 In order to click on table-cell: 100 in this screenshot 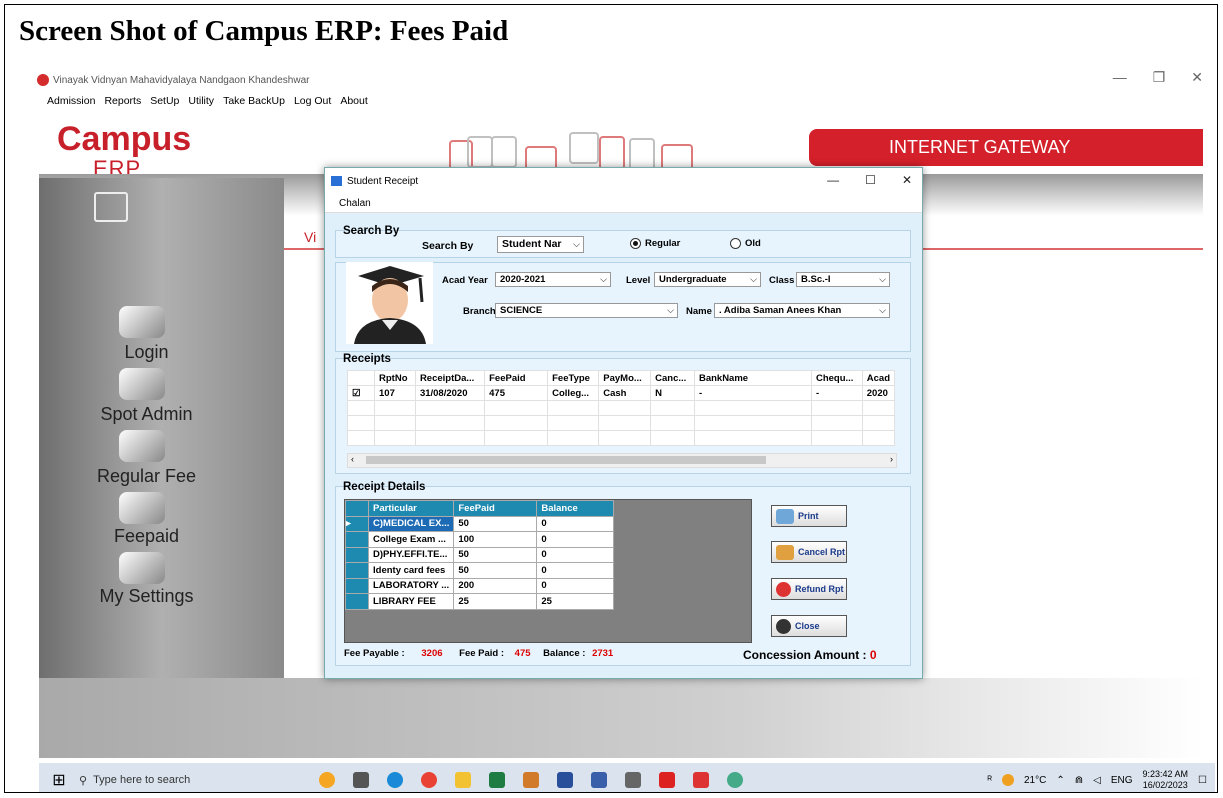, I will do `click(495, 539)`.